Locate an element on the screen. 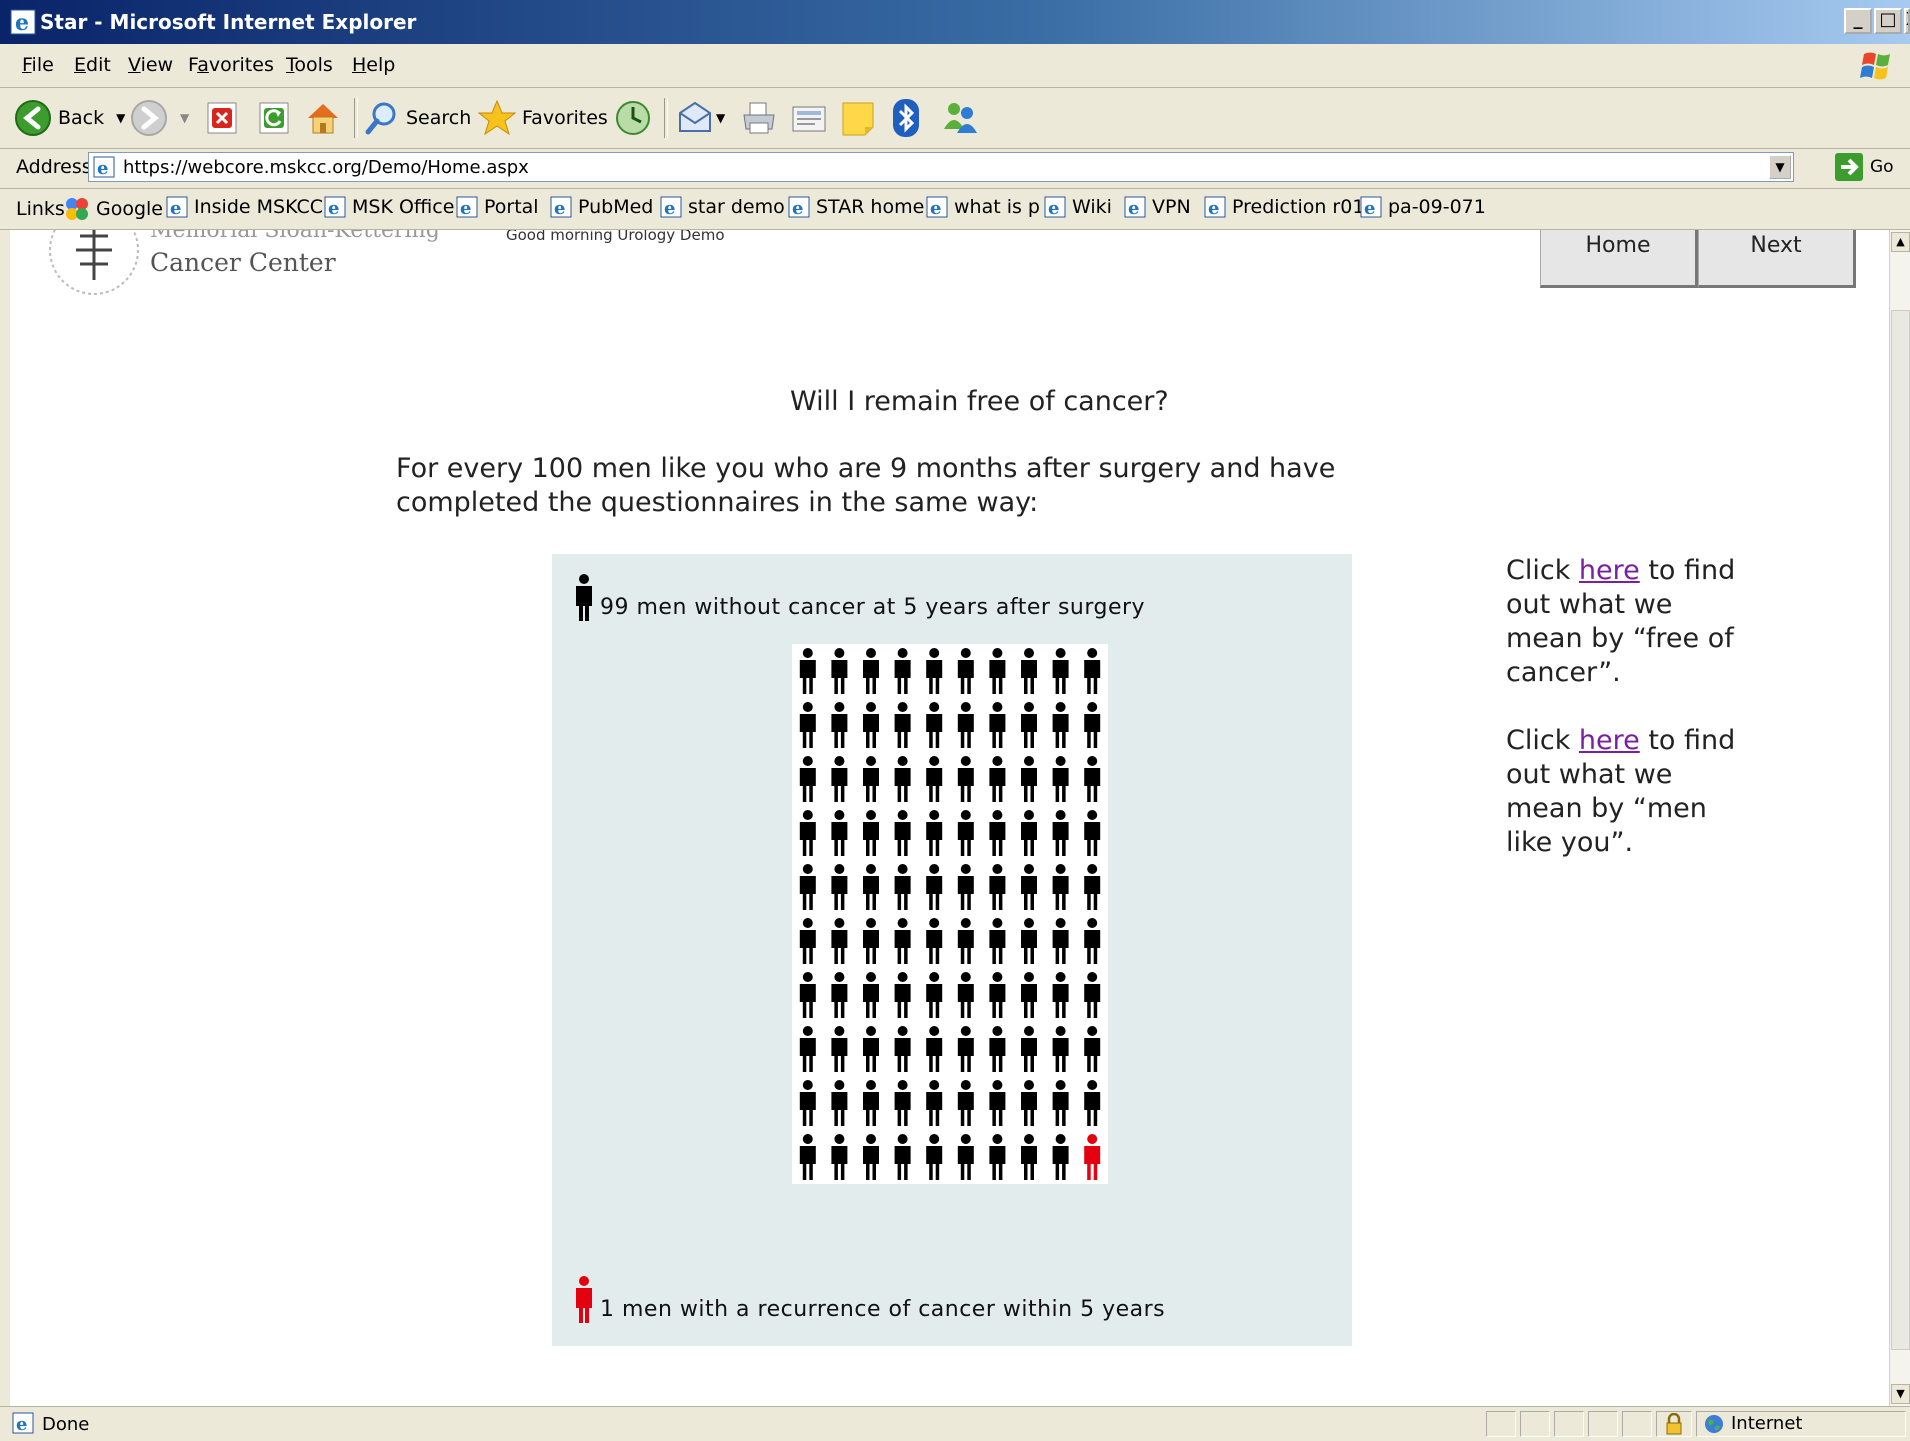 This screenshot has height=1441, width=1910. link-wiki: e Wiki is located at coordinates (1078, 207).